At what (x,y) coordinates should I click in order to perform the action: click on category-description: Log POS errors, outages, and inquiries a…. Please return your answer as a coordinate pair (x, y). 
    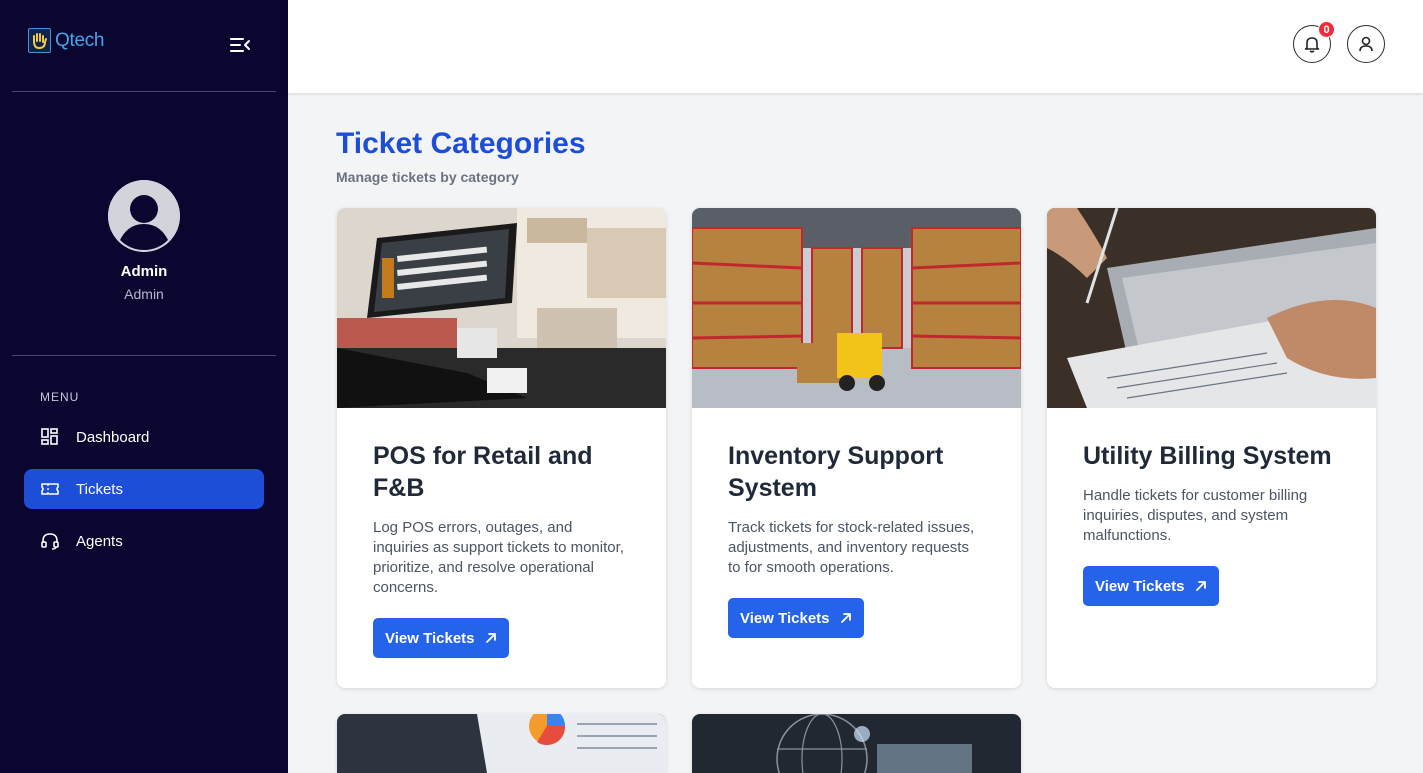
    Looking at the image, I should click on (498, 557).